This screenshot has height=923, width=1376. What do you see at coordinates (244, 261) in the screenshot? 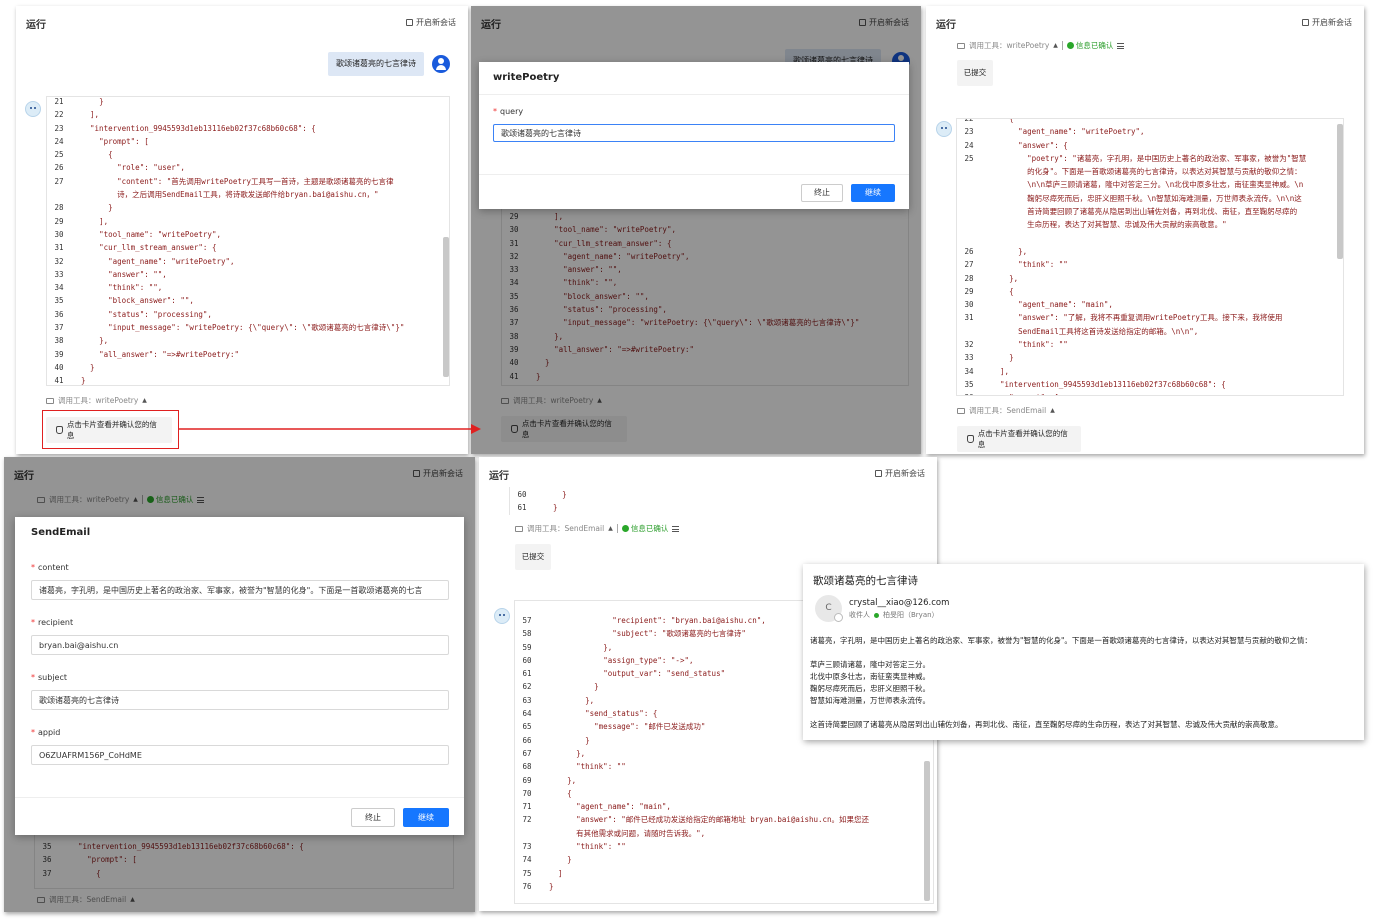
I see `code-line: 32 "agent_name": "writePoetry",` at bounding box center [244, 261].